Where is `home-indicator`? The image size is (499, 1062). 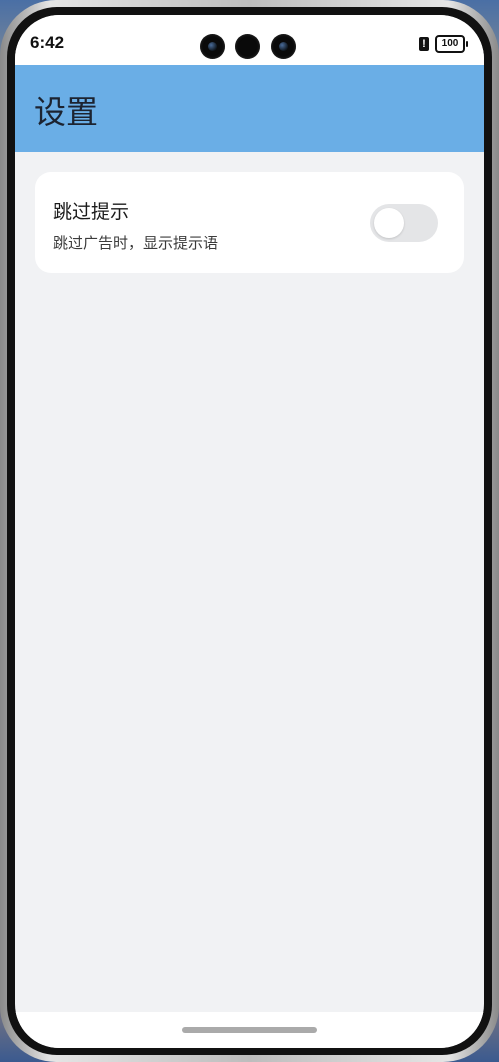 home-indicator is located at coordinates (249, 1030).